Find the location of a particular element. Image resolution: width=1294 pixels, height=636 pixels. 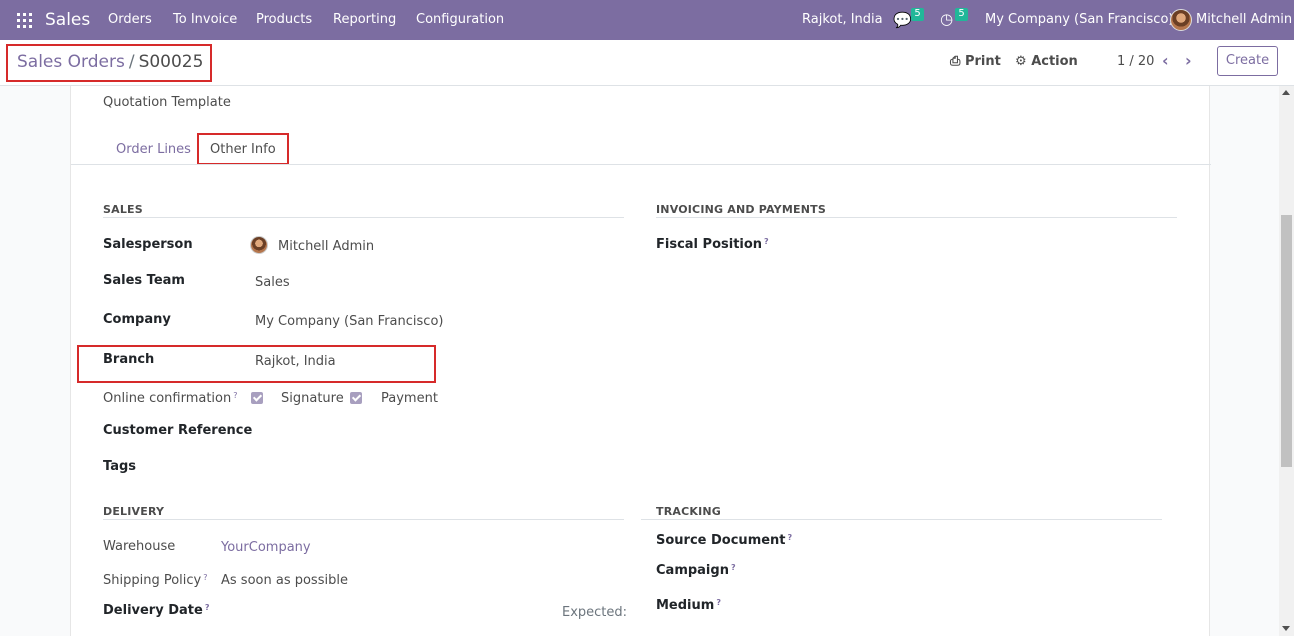

scroll-down-icon is located at coordinates (1286, 628).